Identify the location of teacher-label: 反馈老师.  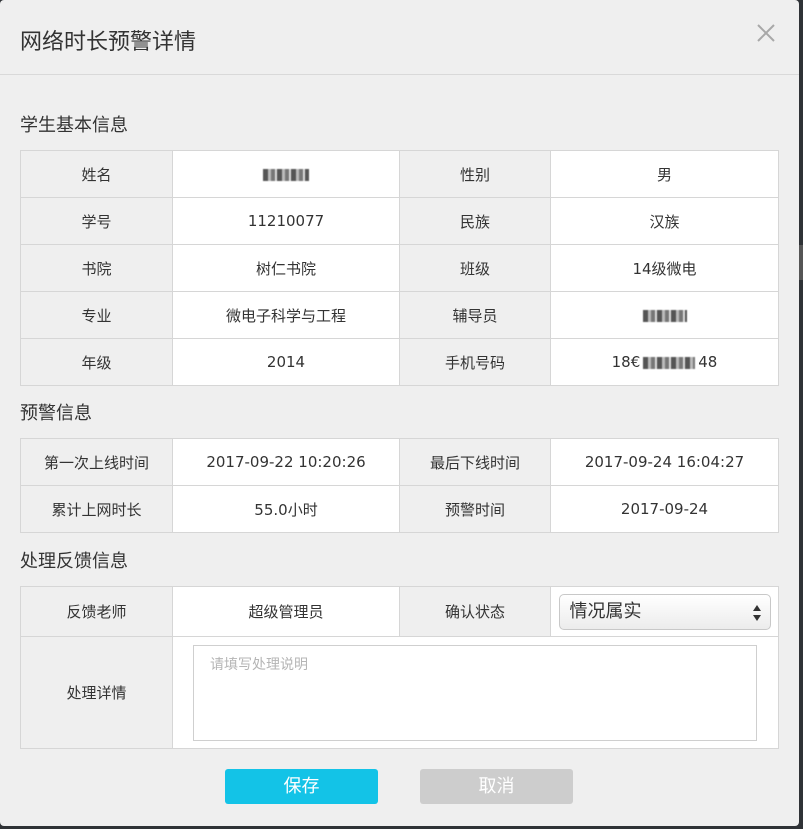
(96, 611).